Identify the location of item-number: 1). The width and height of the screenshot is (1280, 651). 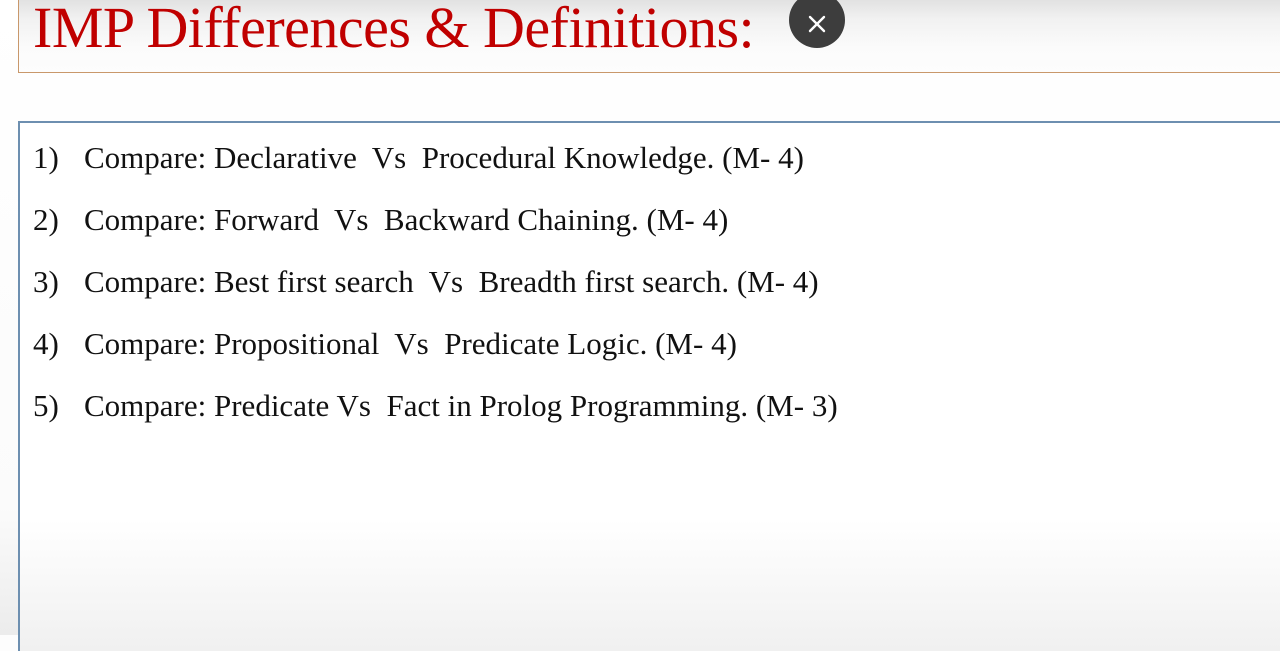
(46, 157).